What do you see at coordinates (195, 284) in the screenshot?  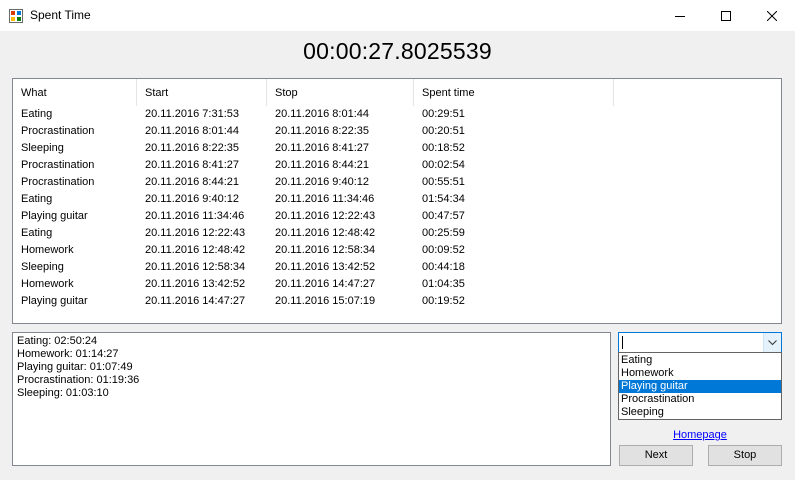 I see `cell-start: 20.11.2016 13:42:52` at bounding box center [195, 284].